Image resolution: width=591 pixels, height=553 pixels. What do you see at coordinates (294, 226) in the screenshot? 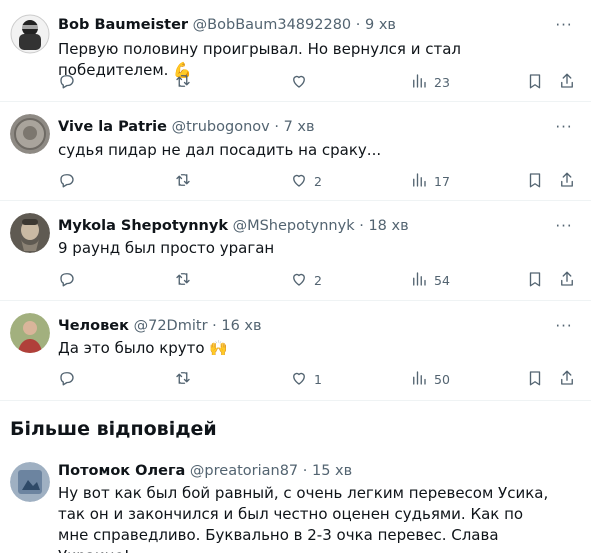
I see `author-handle: @MShepotynnyk` at bounding box center [294, 226].